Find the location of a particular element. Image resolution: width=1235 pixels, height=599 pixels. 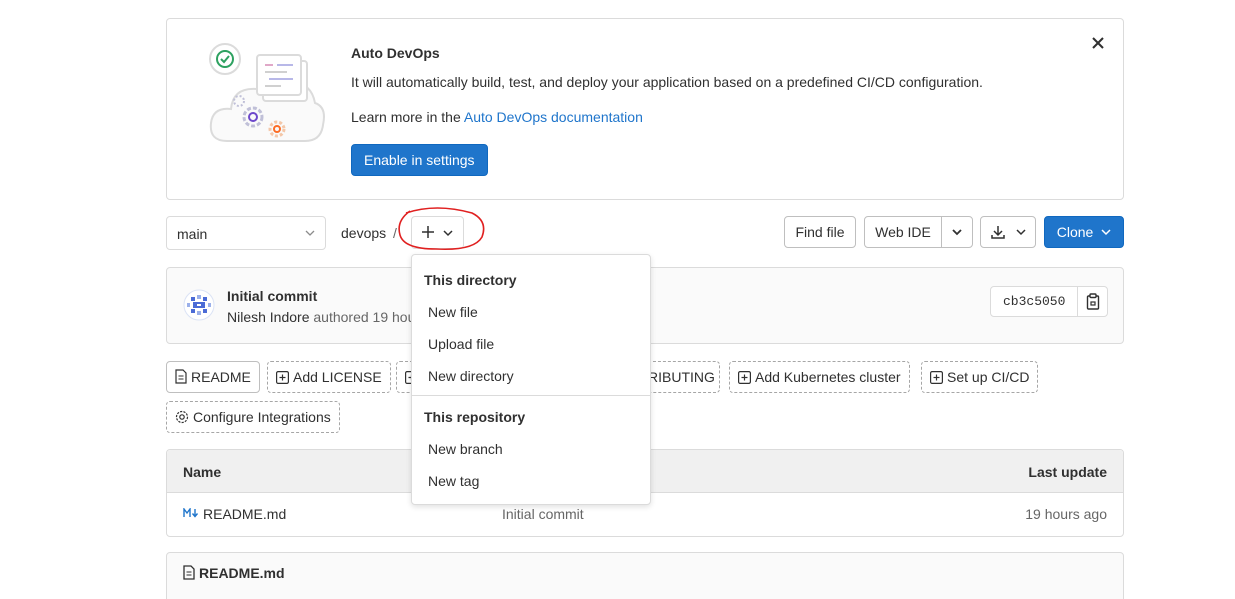

add-license-shortcut: Add LICENSE is located at coordinates (329, 377).